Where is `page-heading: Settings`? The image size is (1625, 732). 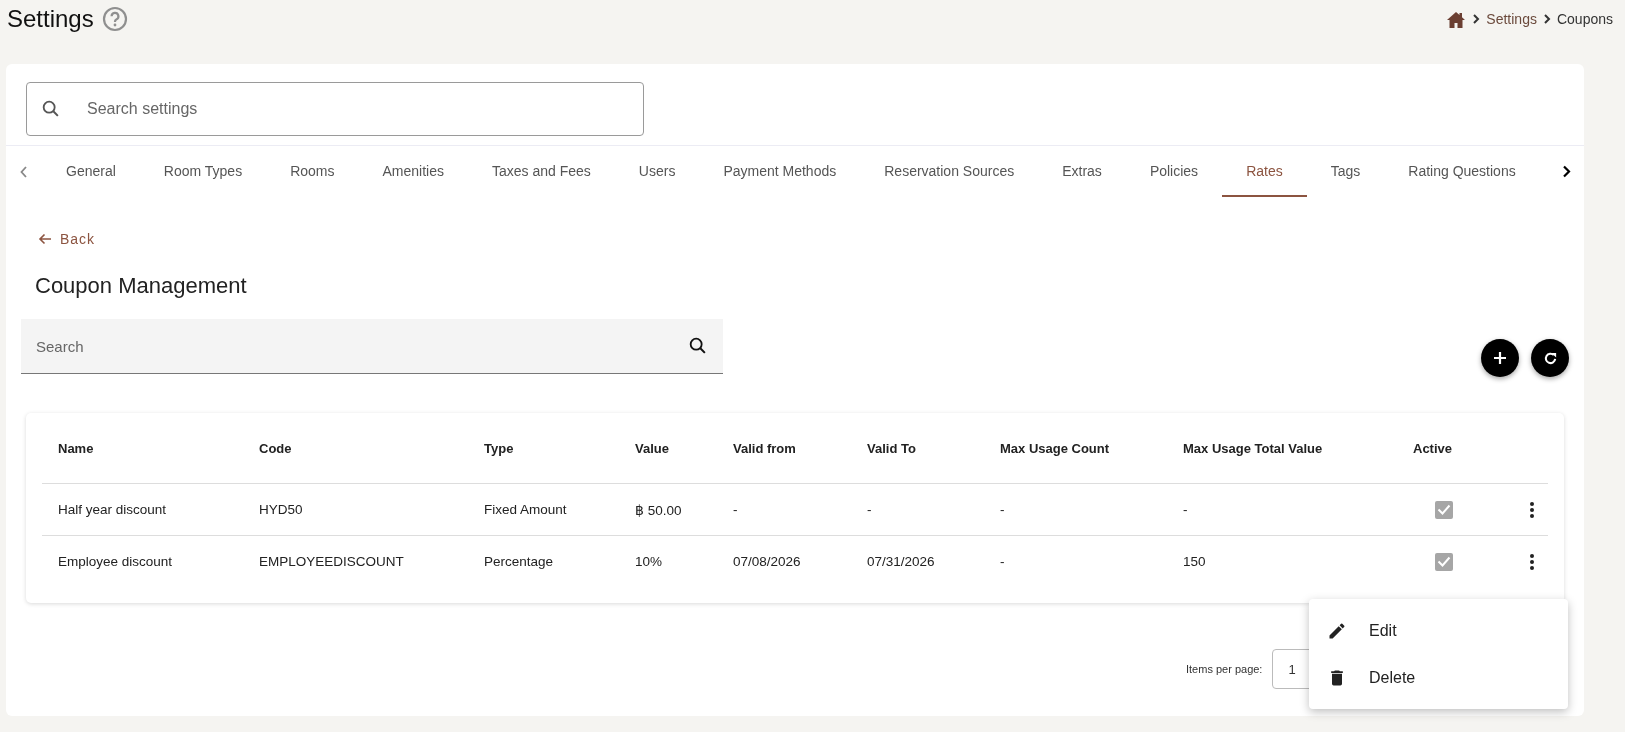
page-heading: Settings is located at coordinates (50, 19).